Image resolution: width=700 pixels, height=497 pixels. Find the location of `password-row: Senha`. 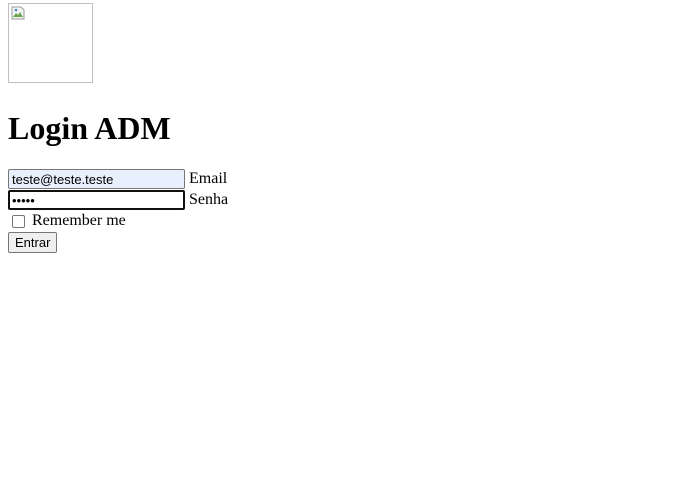

password-row: Senha is located at coordinates (350, 200).